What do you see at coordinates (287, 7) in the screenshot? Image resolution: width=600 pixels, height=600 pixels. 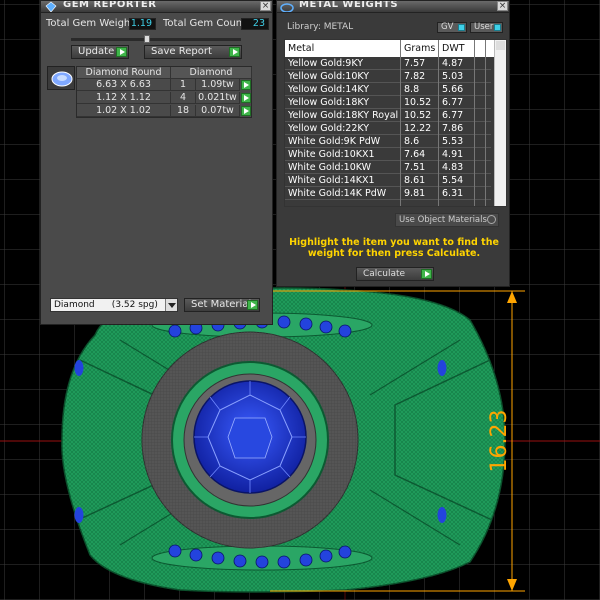 I see `metal-logo-icon` at bounding box center [287, 7].